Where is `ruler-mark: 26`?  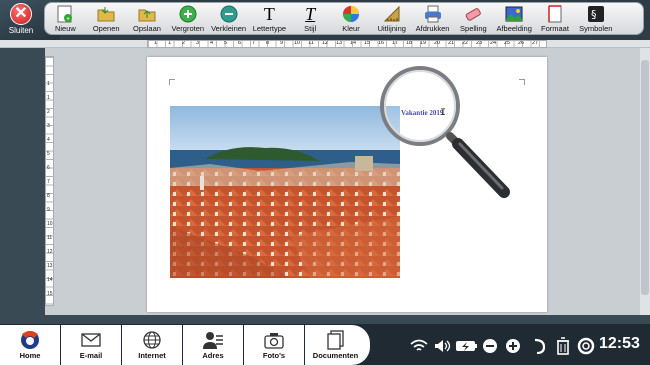 ruler-mark: 26 is located at coordinates (521, 43).